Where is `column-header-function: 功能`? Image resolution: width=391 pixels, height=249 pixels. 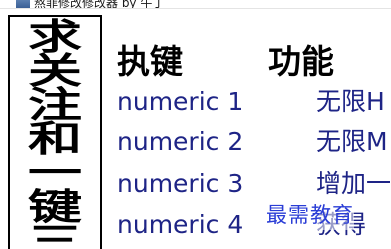 column-header-function: 功能 is located at coordinates (301, 61).